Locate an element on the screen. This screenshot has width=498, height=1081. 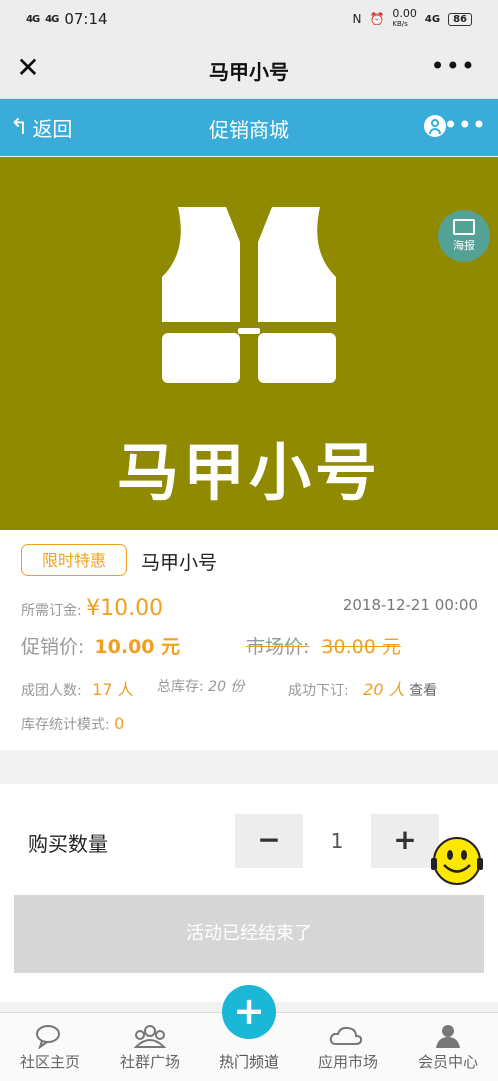
activity-ended-button: 活动已经结束了 is located at coordinates (249, 934).